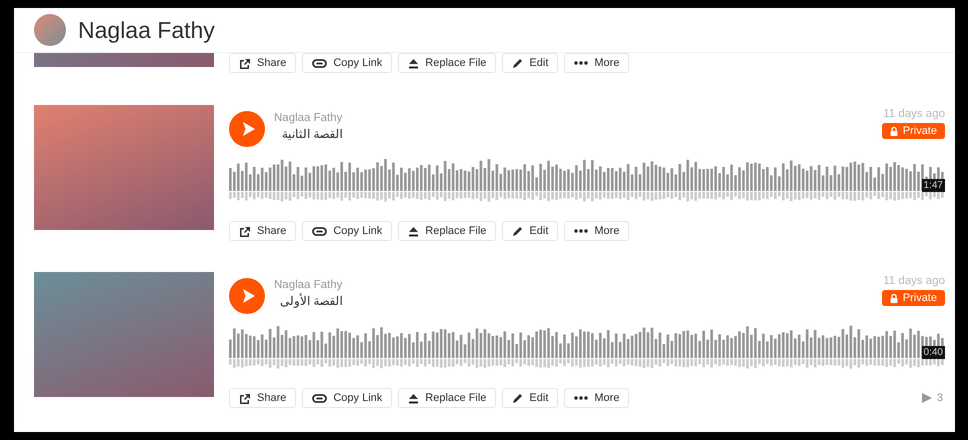 The height and width of the screenshot is (440, 968). Describe the element at coordinates (146, 30) in the screenshot. I see `profile-name: Naglaa Fathy` at that location.